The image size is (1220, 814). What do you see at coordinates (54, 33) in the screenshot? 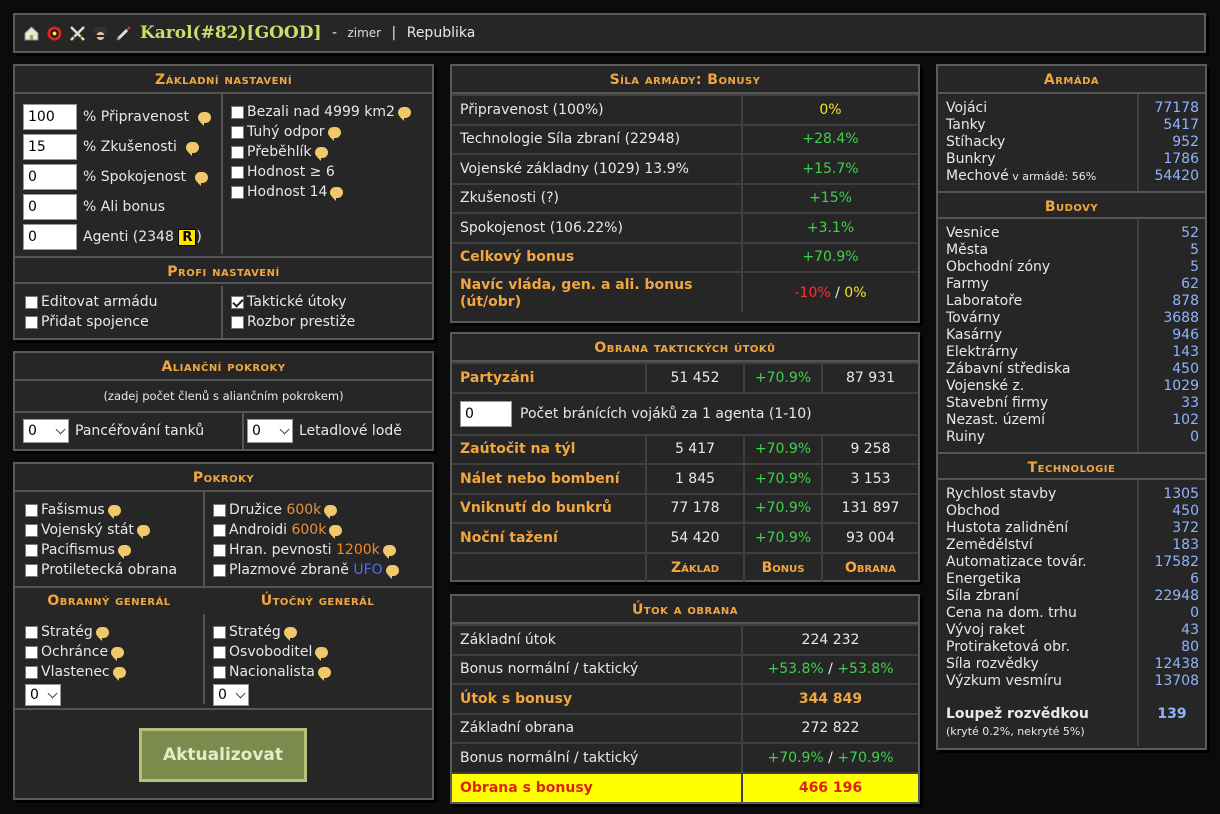
I see `alert-icon` at bounding box center [54, 33].